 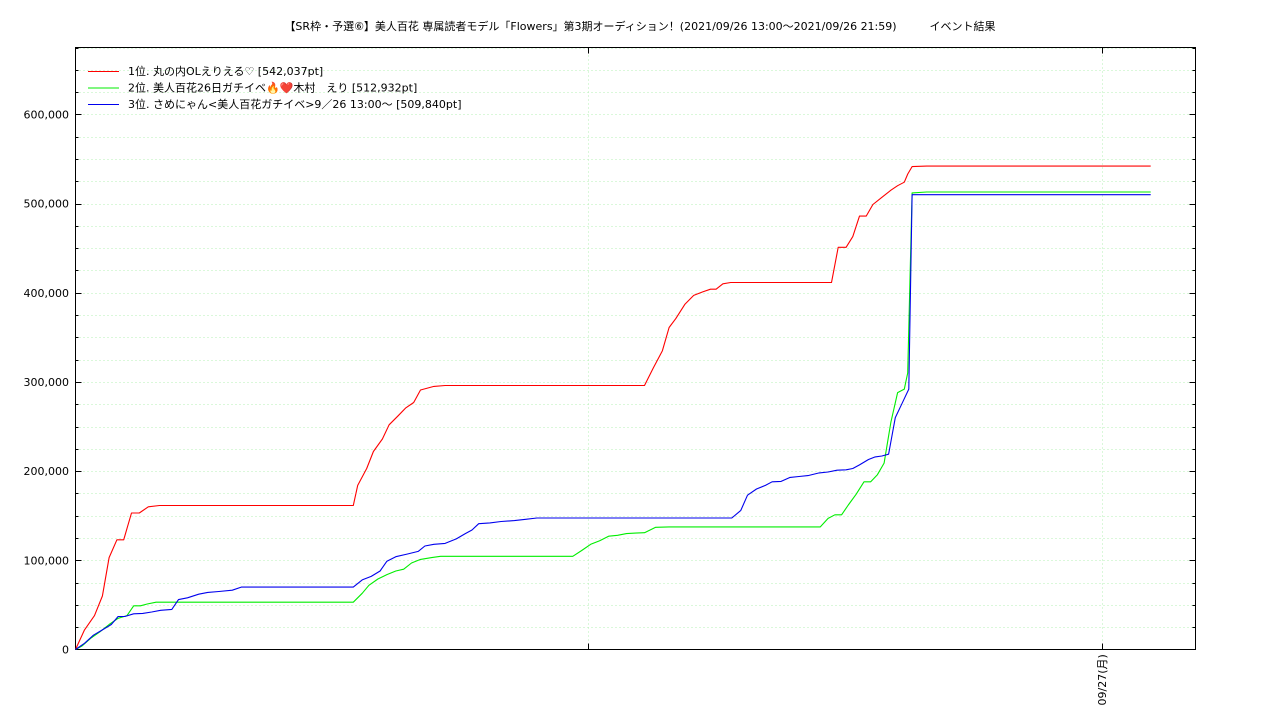 I want to click on y-tick-label: 500,000, so click(x=47, y=204).